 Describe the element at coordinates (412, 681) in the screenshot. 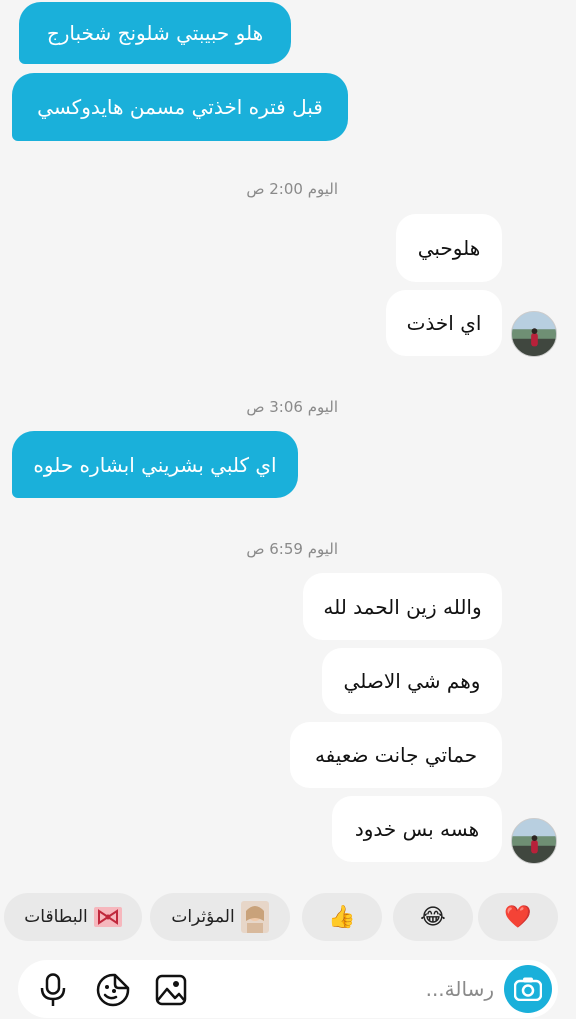

I see `message-bubble-outgoing: وهم شي الاصلي` at that location.